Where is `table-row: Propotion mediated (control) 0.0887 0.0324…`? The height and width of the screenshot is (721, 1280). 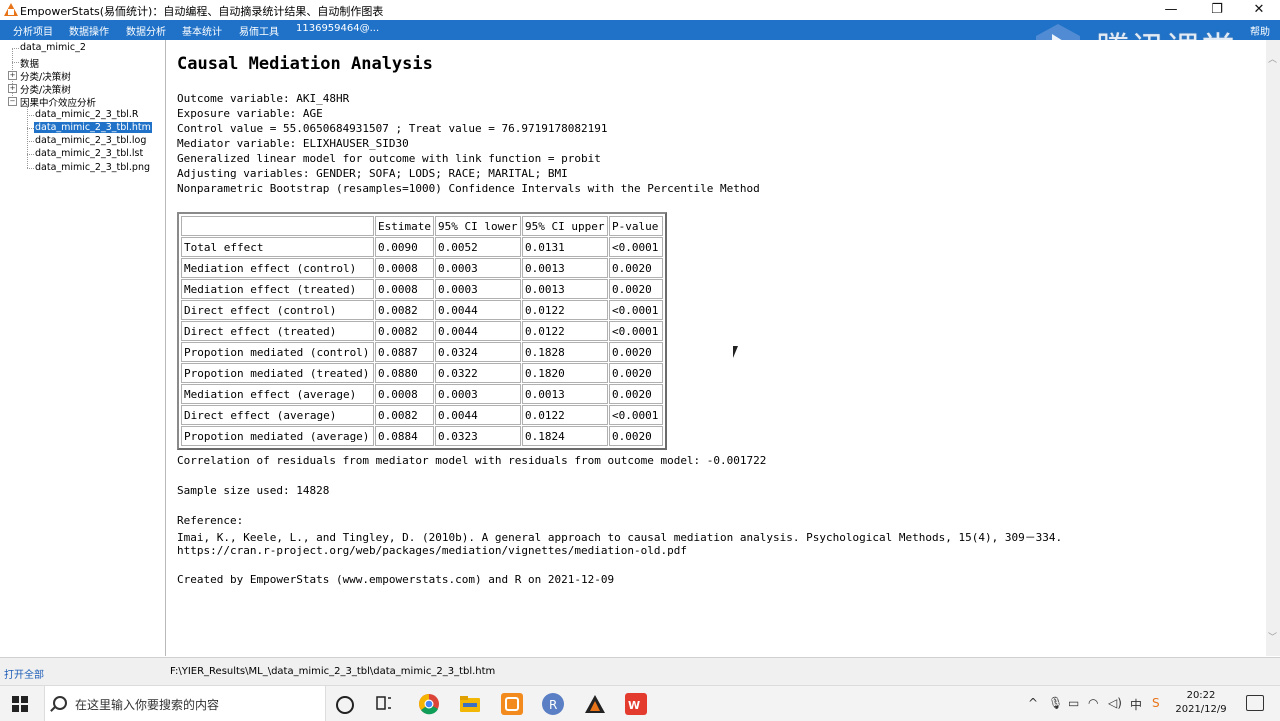
table-row: Propotion mediated (control) 0.0887 0.0324… is located at coordinates (422, 352).